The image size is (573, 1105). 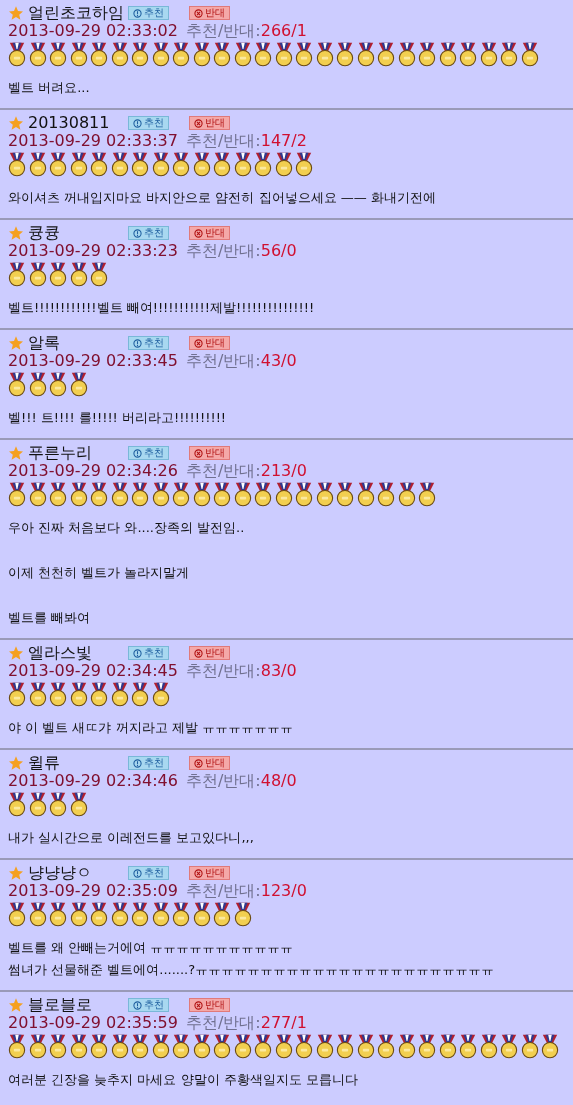 I want to click on comment-text: 썸녀가 선물해준 벨트에여.......?ㅠㅠㅠㅠㅠㅠㅠㅠㅠㅠㅠㅠㅠㅠㅠㅠㅠㅠㅠㅠㅠㅠㅠ, so click(x=252, y=970).